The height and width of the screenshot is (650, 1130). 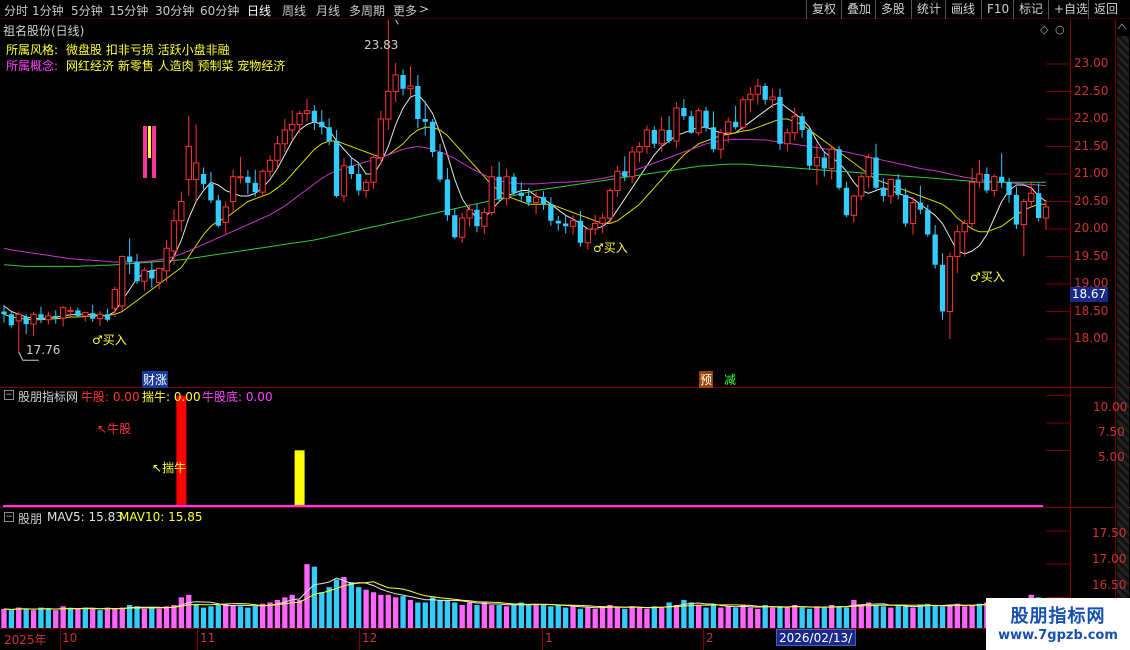 What do you see at coordinates (294, 10) in the screenshot?
I see `period-weekly: 周线` at bounding box center [294, 10].